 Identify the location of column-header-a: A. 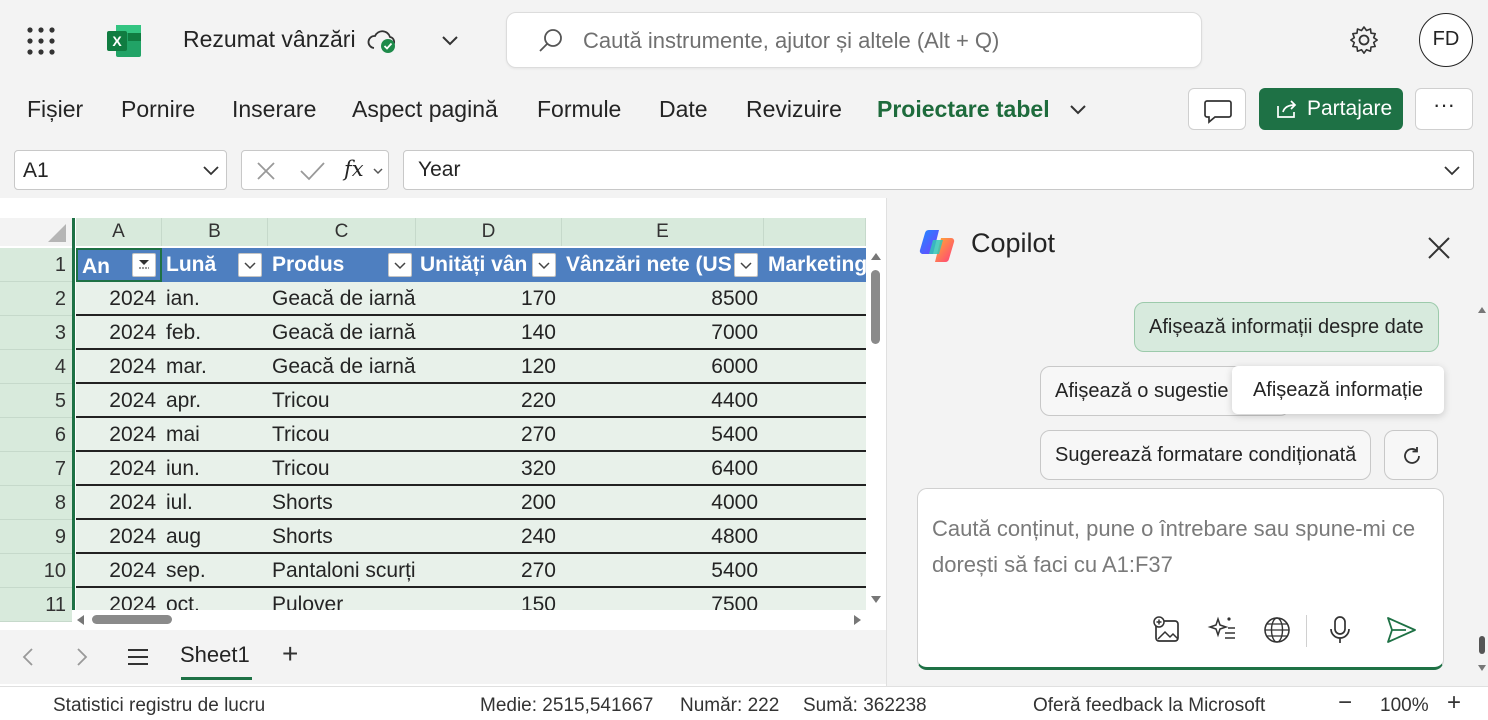
(119, 232).